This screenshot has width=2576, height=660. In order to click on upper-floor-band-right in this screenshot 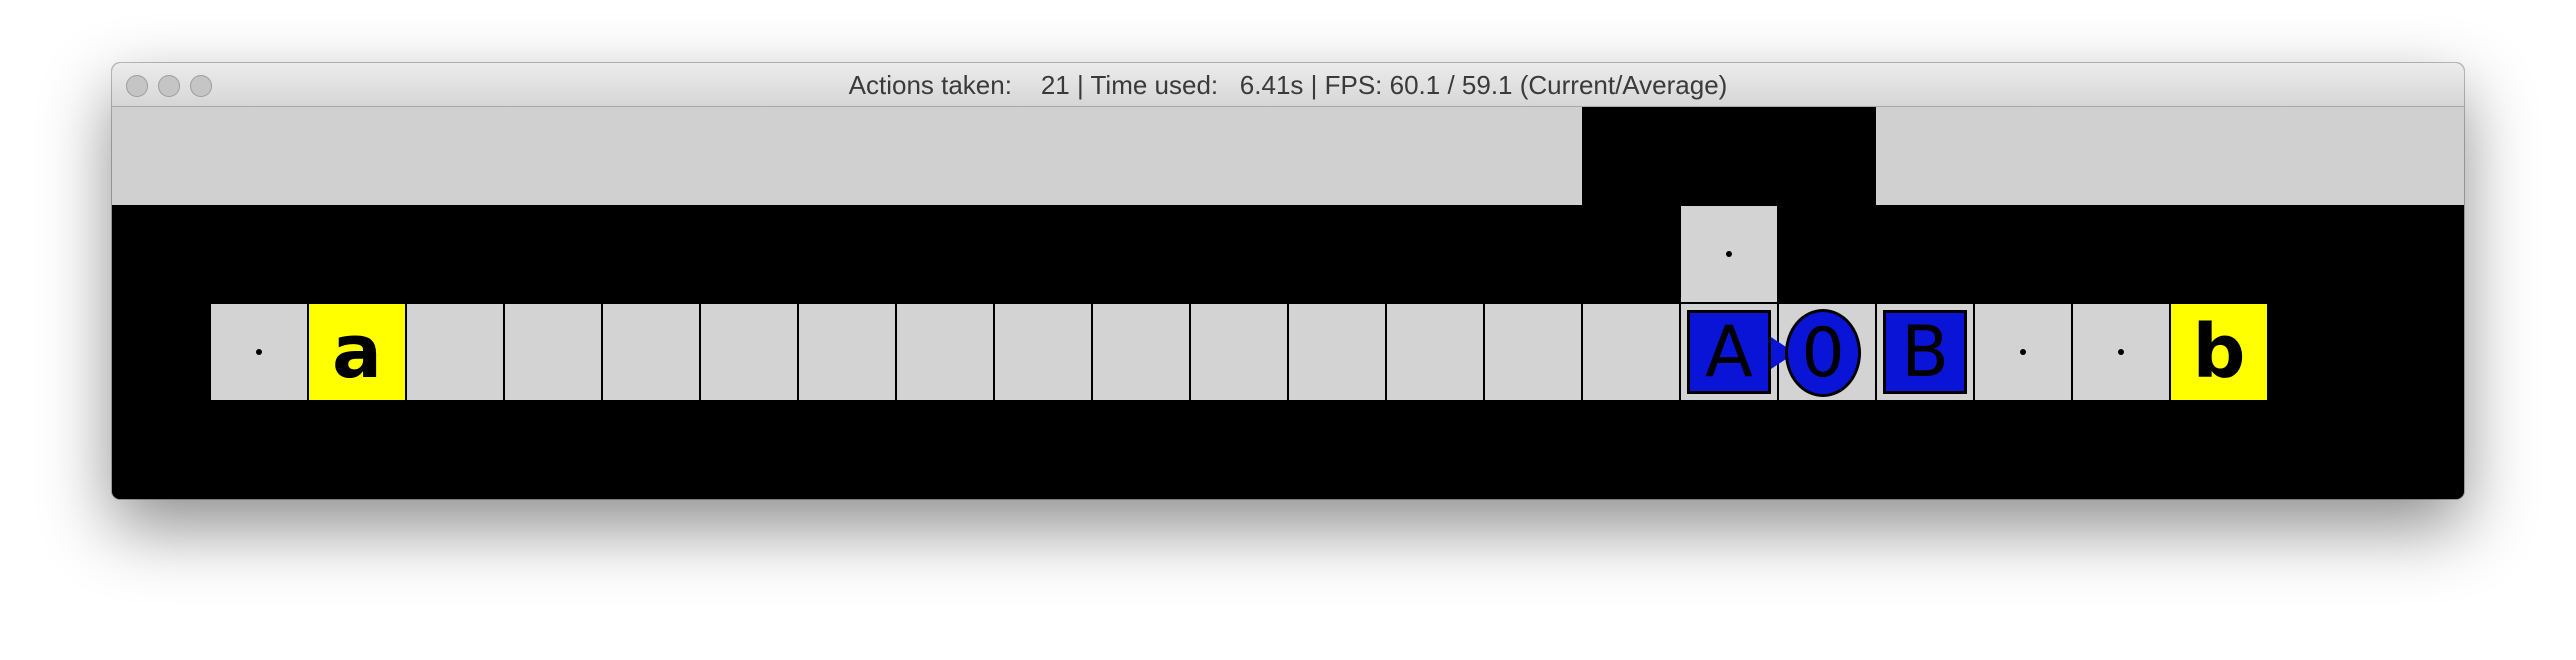, I will do `click(2170, 156)`.